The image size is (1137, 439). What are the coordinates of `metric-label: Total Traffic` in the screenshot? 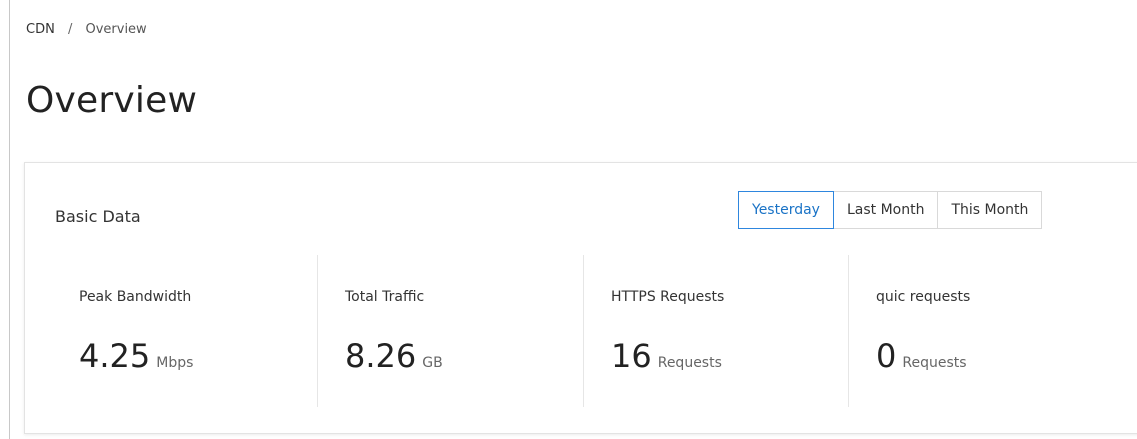 It's located at (385, 297).